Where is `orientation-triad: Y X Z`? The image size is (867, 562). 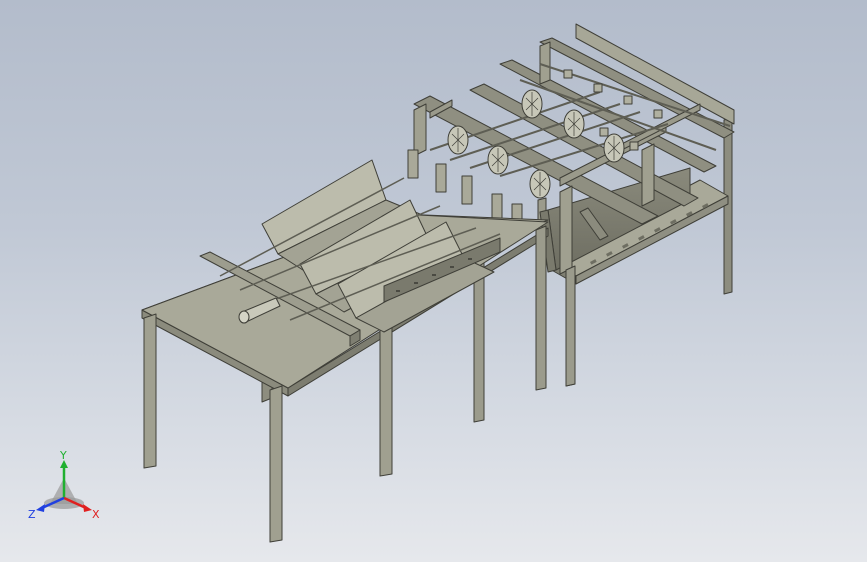
orientation-triad: Y X Z is located at coordinates (64, 485).